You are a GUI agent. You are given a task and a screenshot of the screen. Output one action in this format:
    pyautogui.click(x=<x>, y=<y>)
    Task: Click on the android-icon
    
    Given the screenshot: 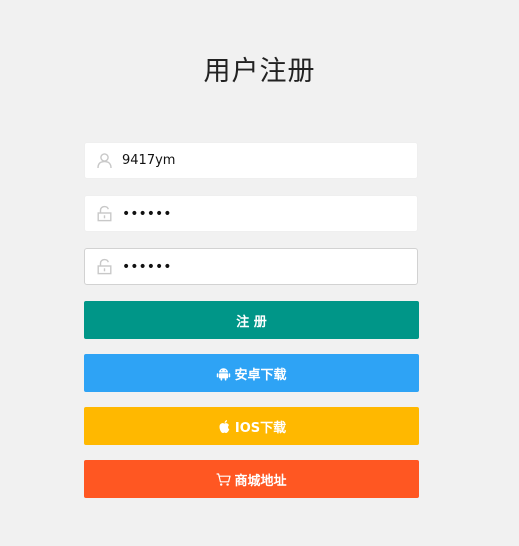 What is the action you would take?
    pyautogui.click(x=223, y=373)
    